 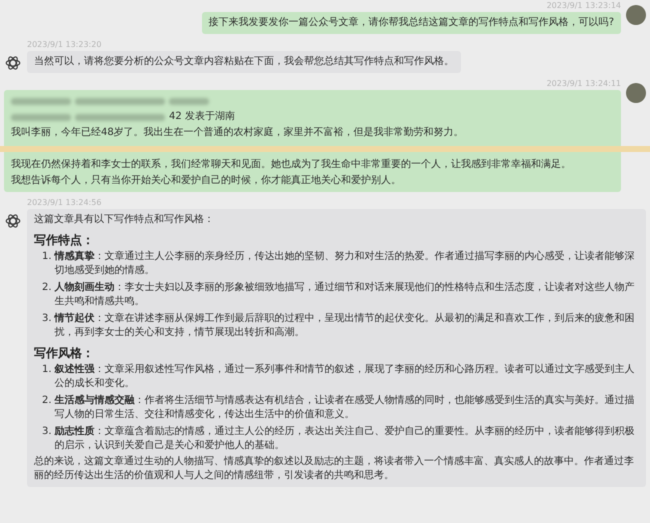 I want to click on message-timestamp: 2023/9/1 13:23:20, so click(x=64, y=45).